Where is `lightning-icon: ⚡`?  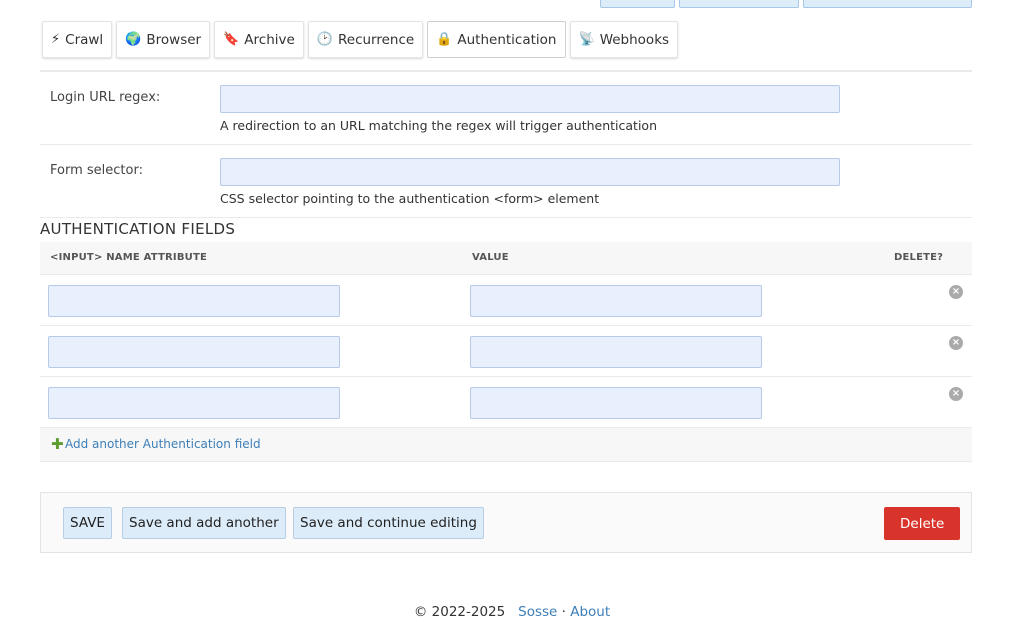
lightning-icon: ⚡ is located at coordinates (56, 39).